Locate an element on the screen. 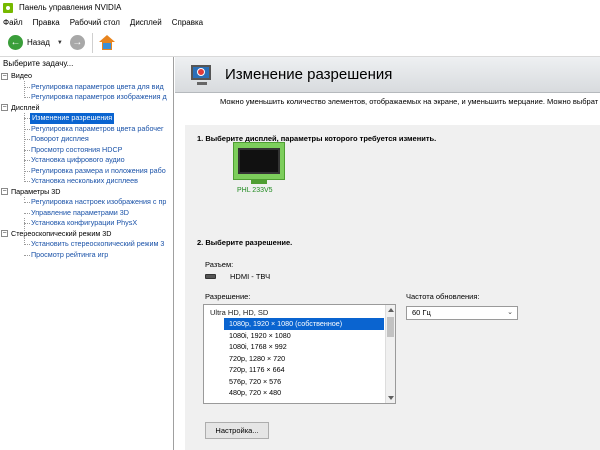 Image resolution: width=600 pixels, height=450 pixels. category-label: Дисплей is located at coordinates (25, 107).